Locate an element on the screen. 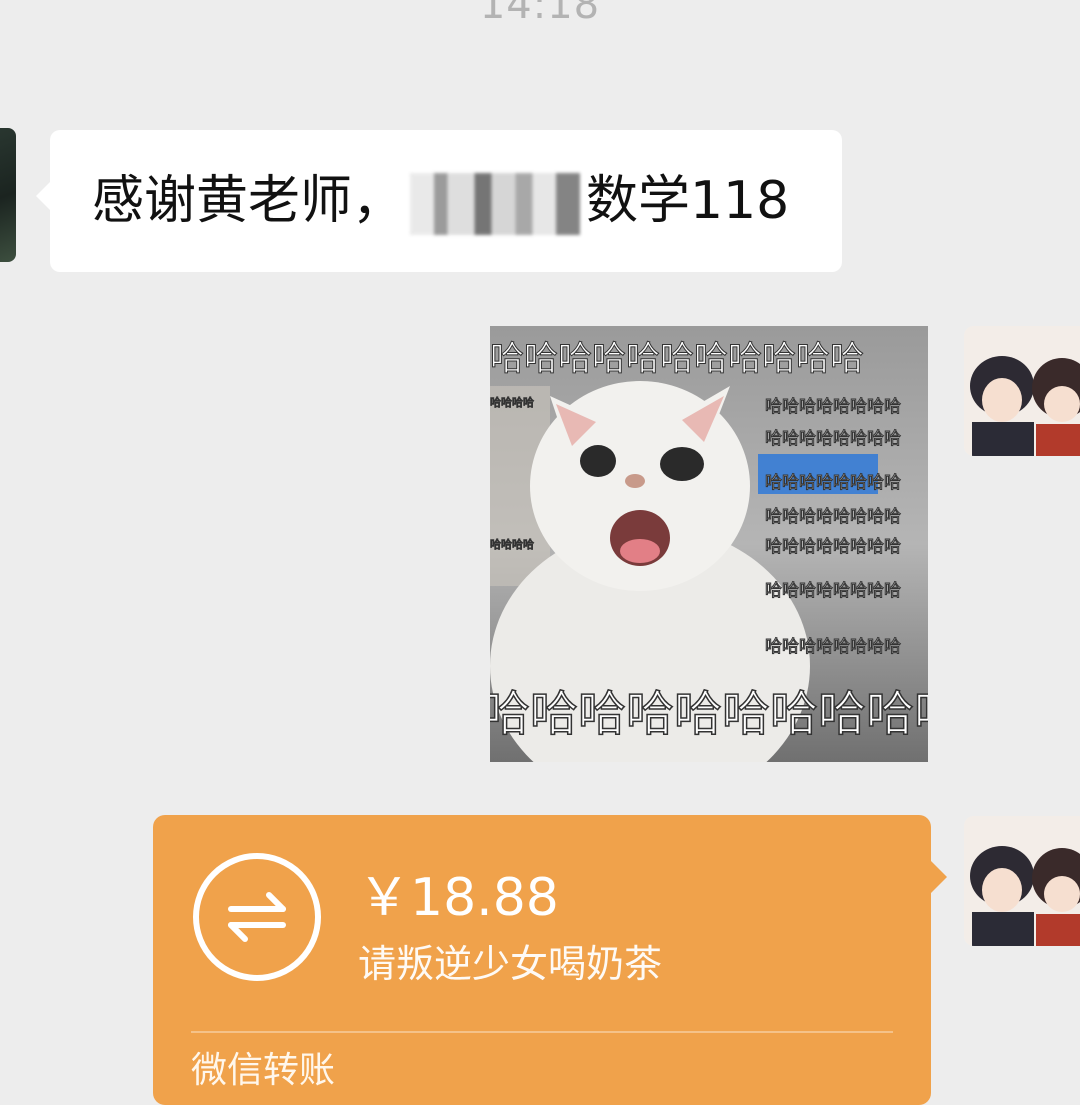  transfer-note: 请叛逆少女喝奶茶 is located at coordinates (510, 964).